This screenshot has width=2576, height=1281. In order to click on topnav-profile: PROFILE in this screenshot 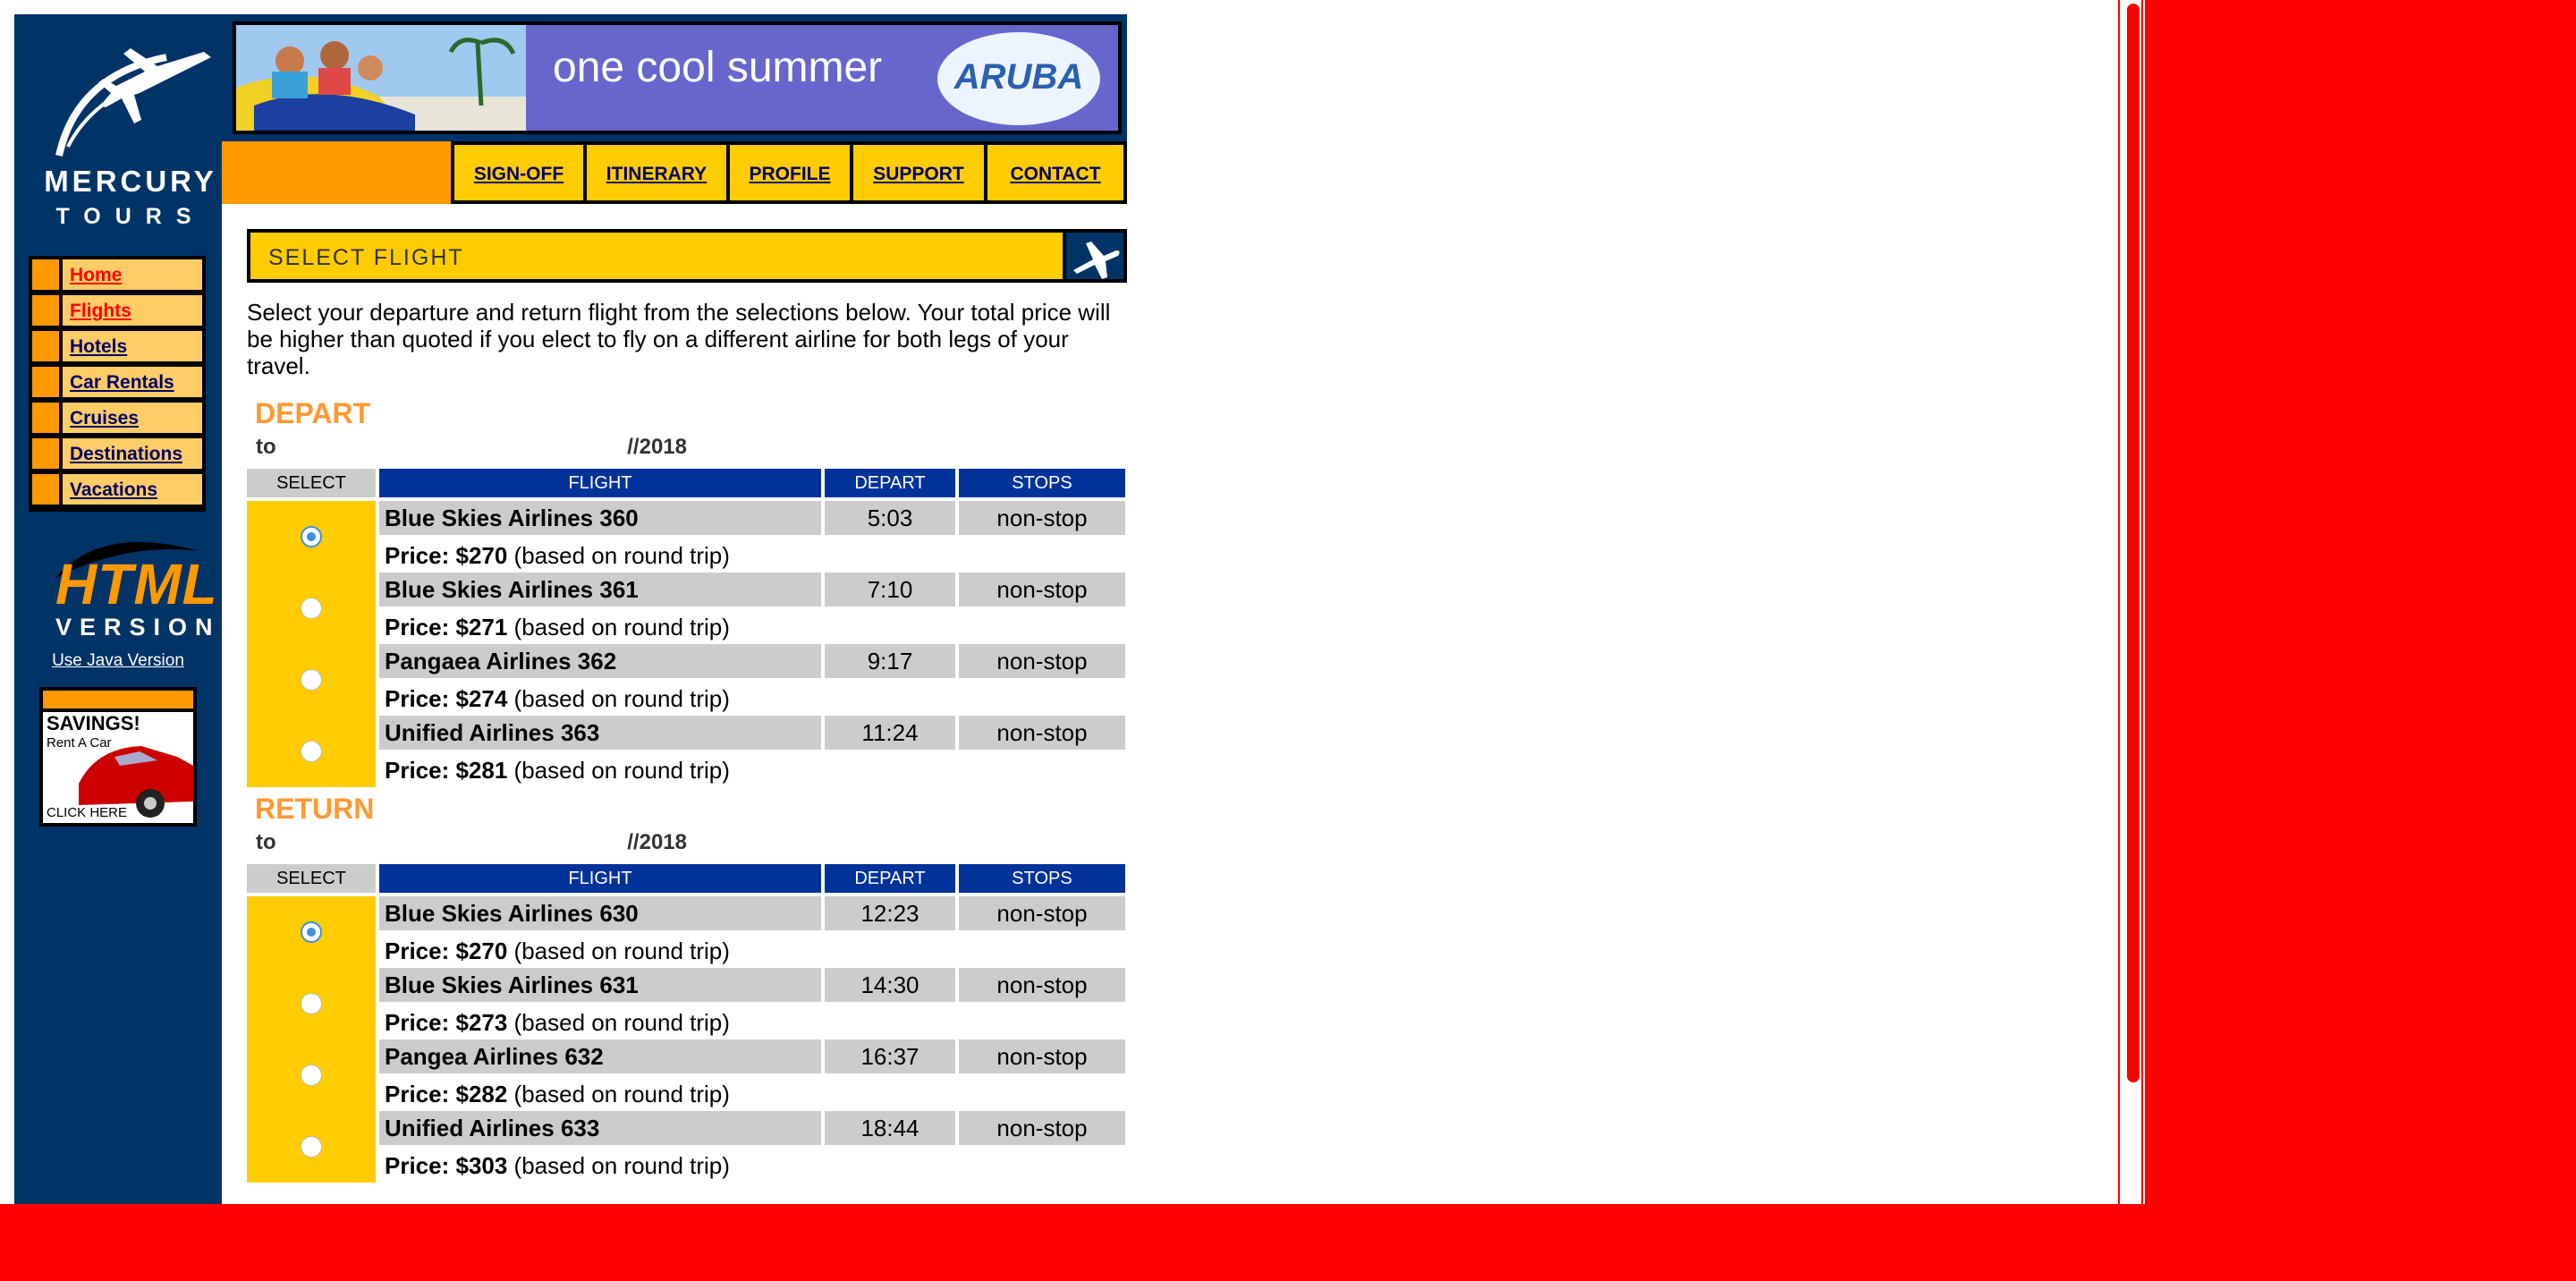, I will do `click(790, 172)`.